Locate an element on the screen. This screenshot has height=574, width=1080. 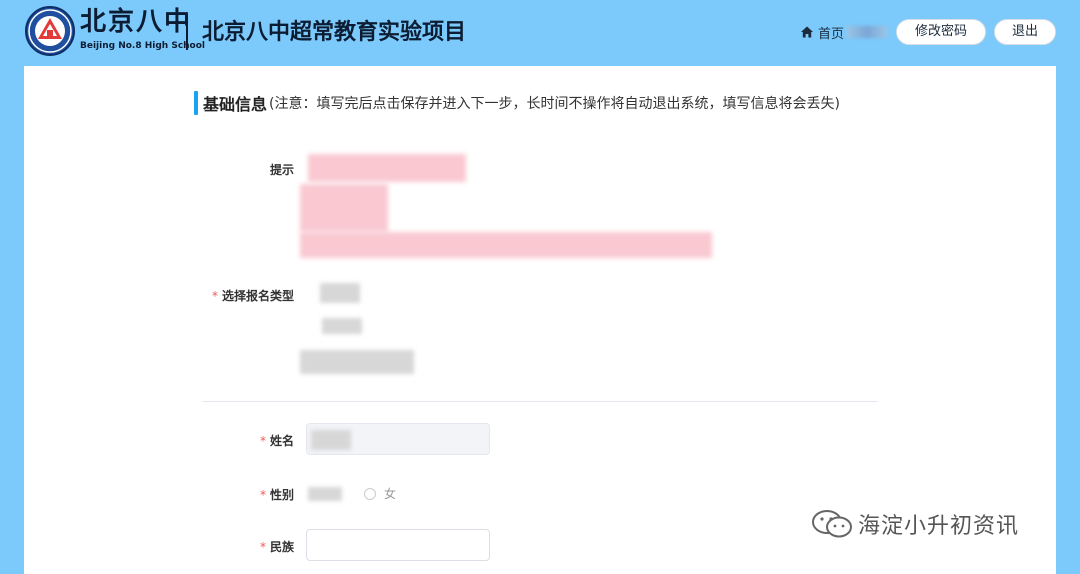
gender-label: * 性别 is located at coordinates (276, 495).